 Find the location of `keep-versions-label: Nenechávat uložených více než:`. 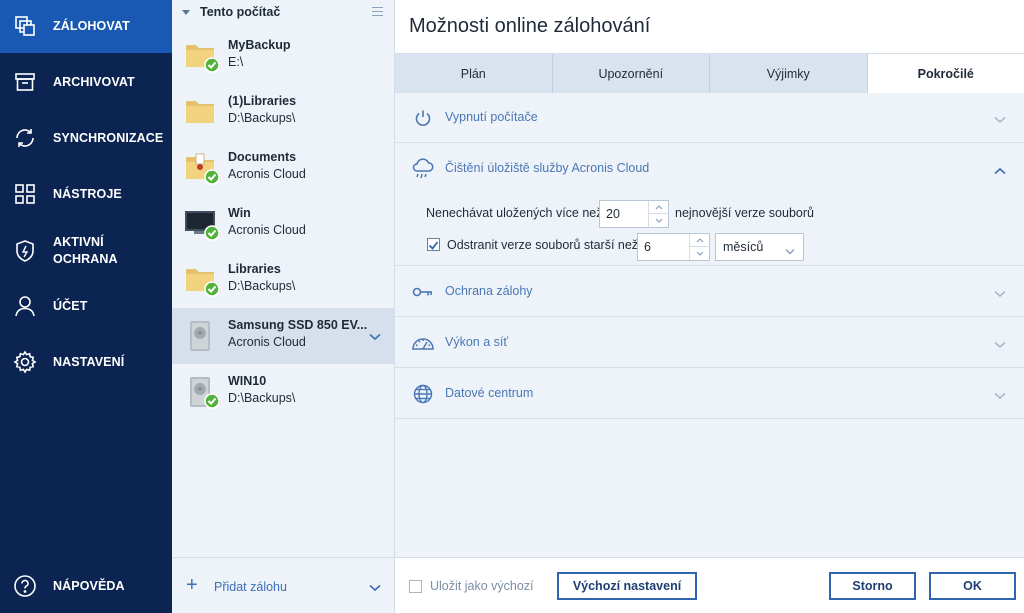

keep-versions-label: Nenechávat uložených více než: is located at coordinates (516, 213).